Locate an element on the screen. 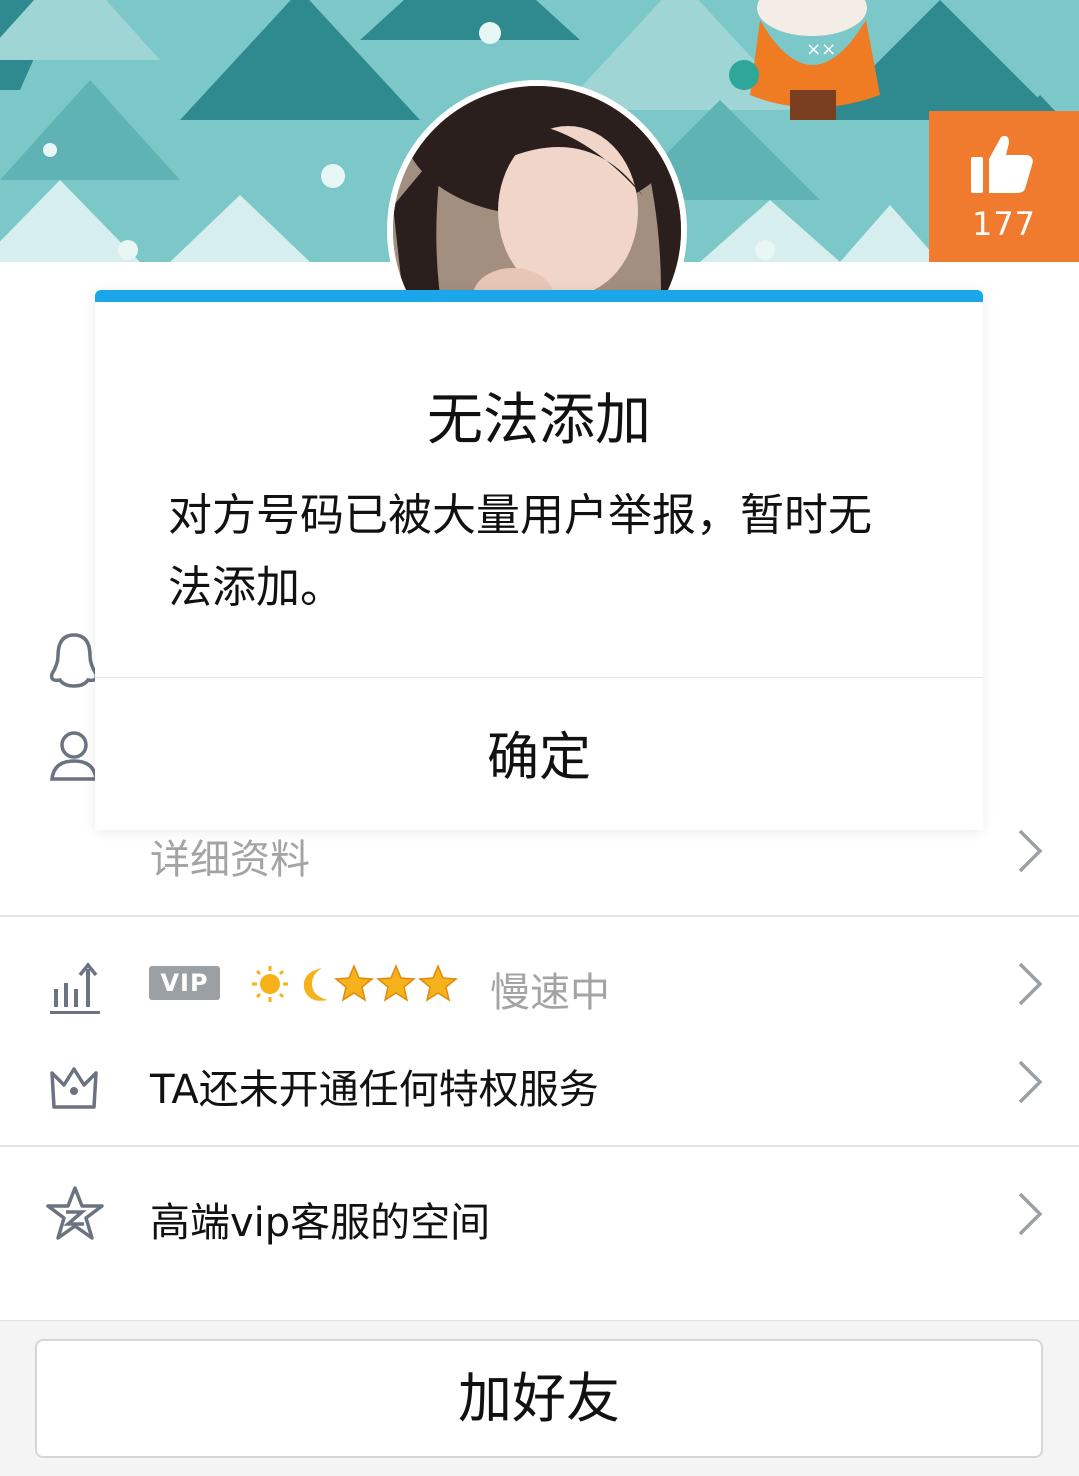  dialog-message: 对方号码已被大量用户举报，暂时无法添加。 is located at coordinates (520, 551).